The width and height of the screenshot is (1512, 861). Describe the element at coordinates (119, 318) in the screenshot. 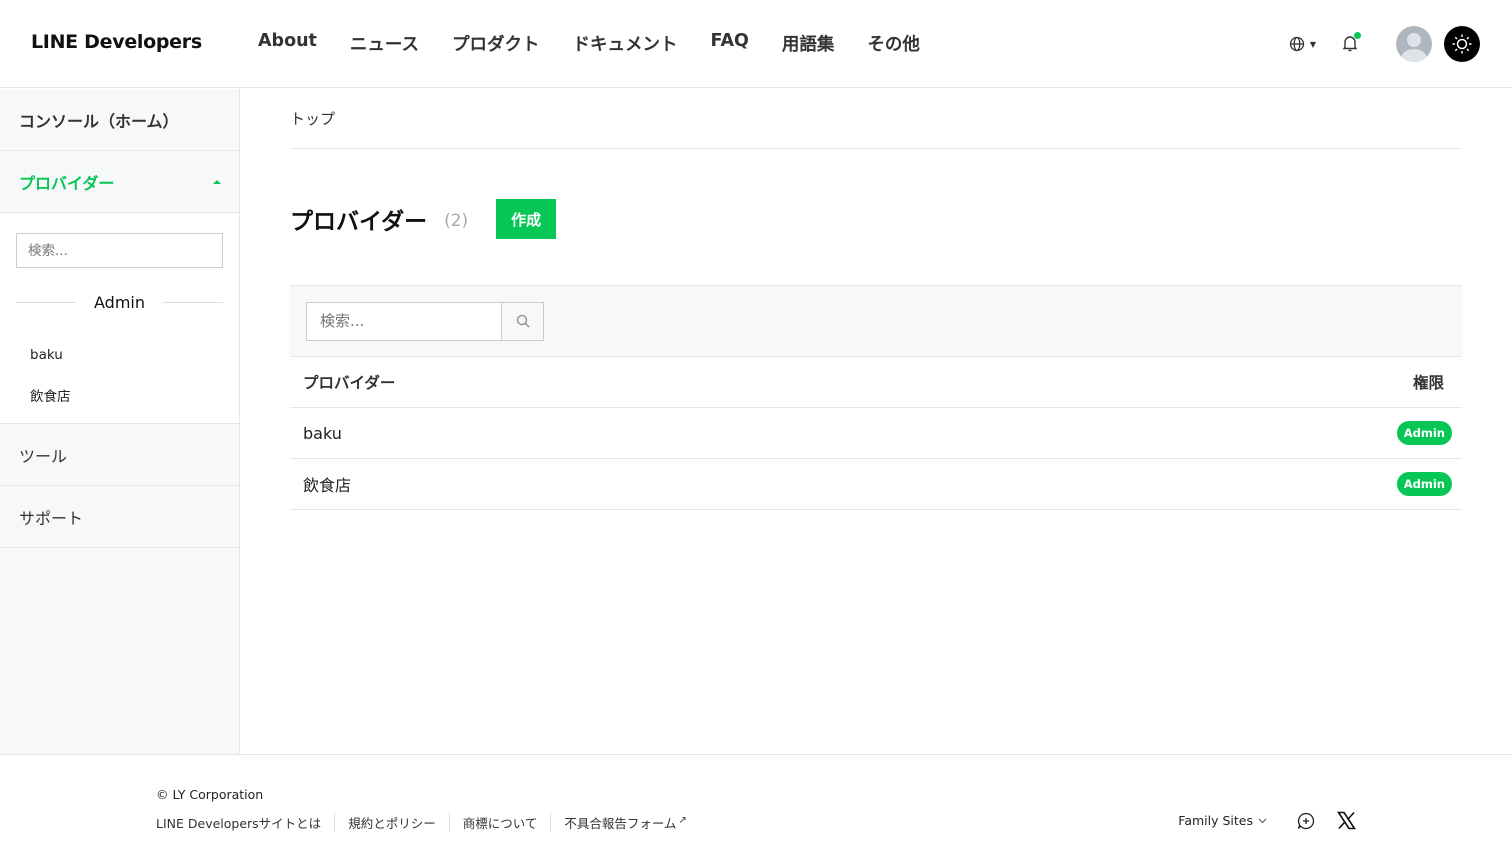

I see `sidebar-provider-panel: Admin baku 飲食店` at that location.